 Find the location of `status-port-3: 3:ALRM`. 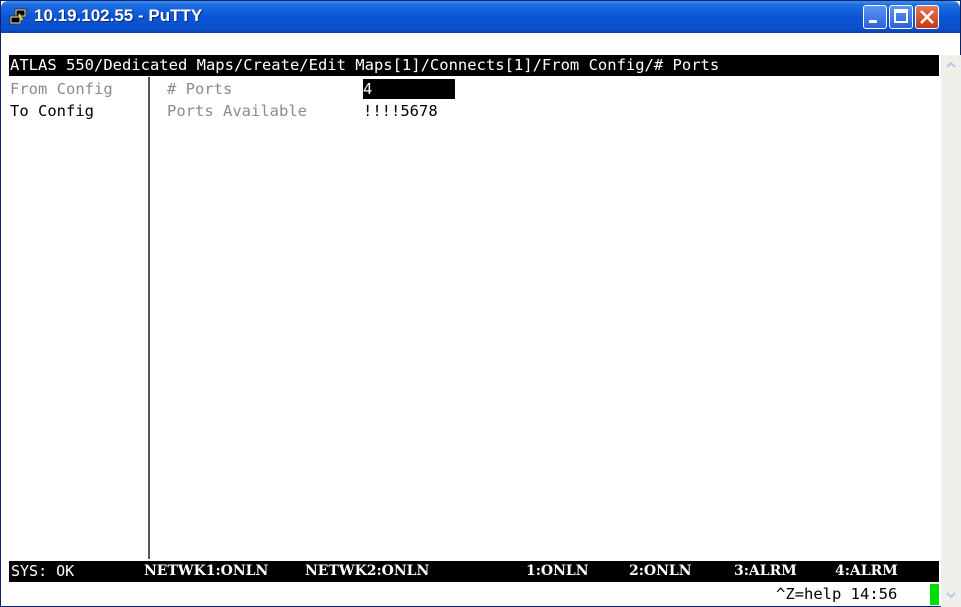

status-port-3: 3:ALRM is located at coordinates (765, 571).